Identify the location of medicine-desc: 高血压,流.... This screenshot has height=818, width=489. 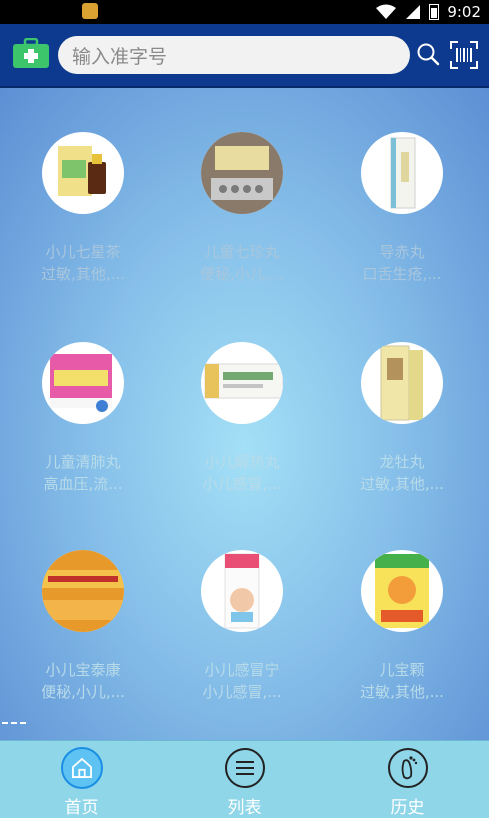
(83, 484).